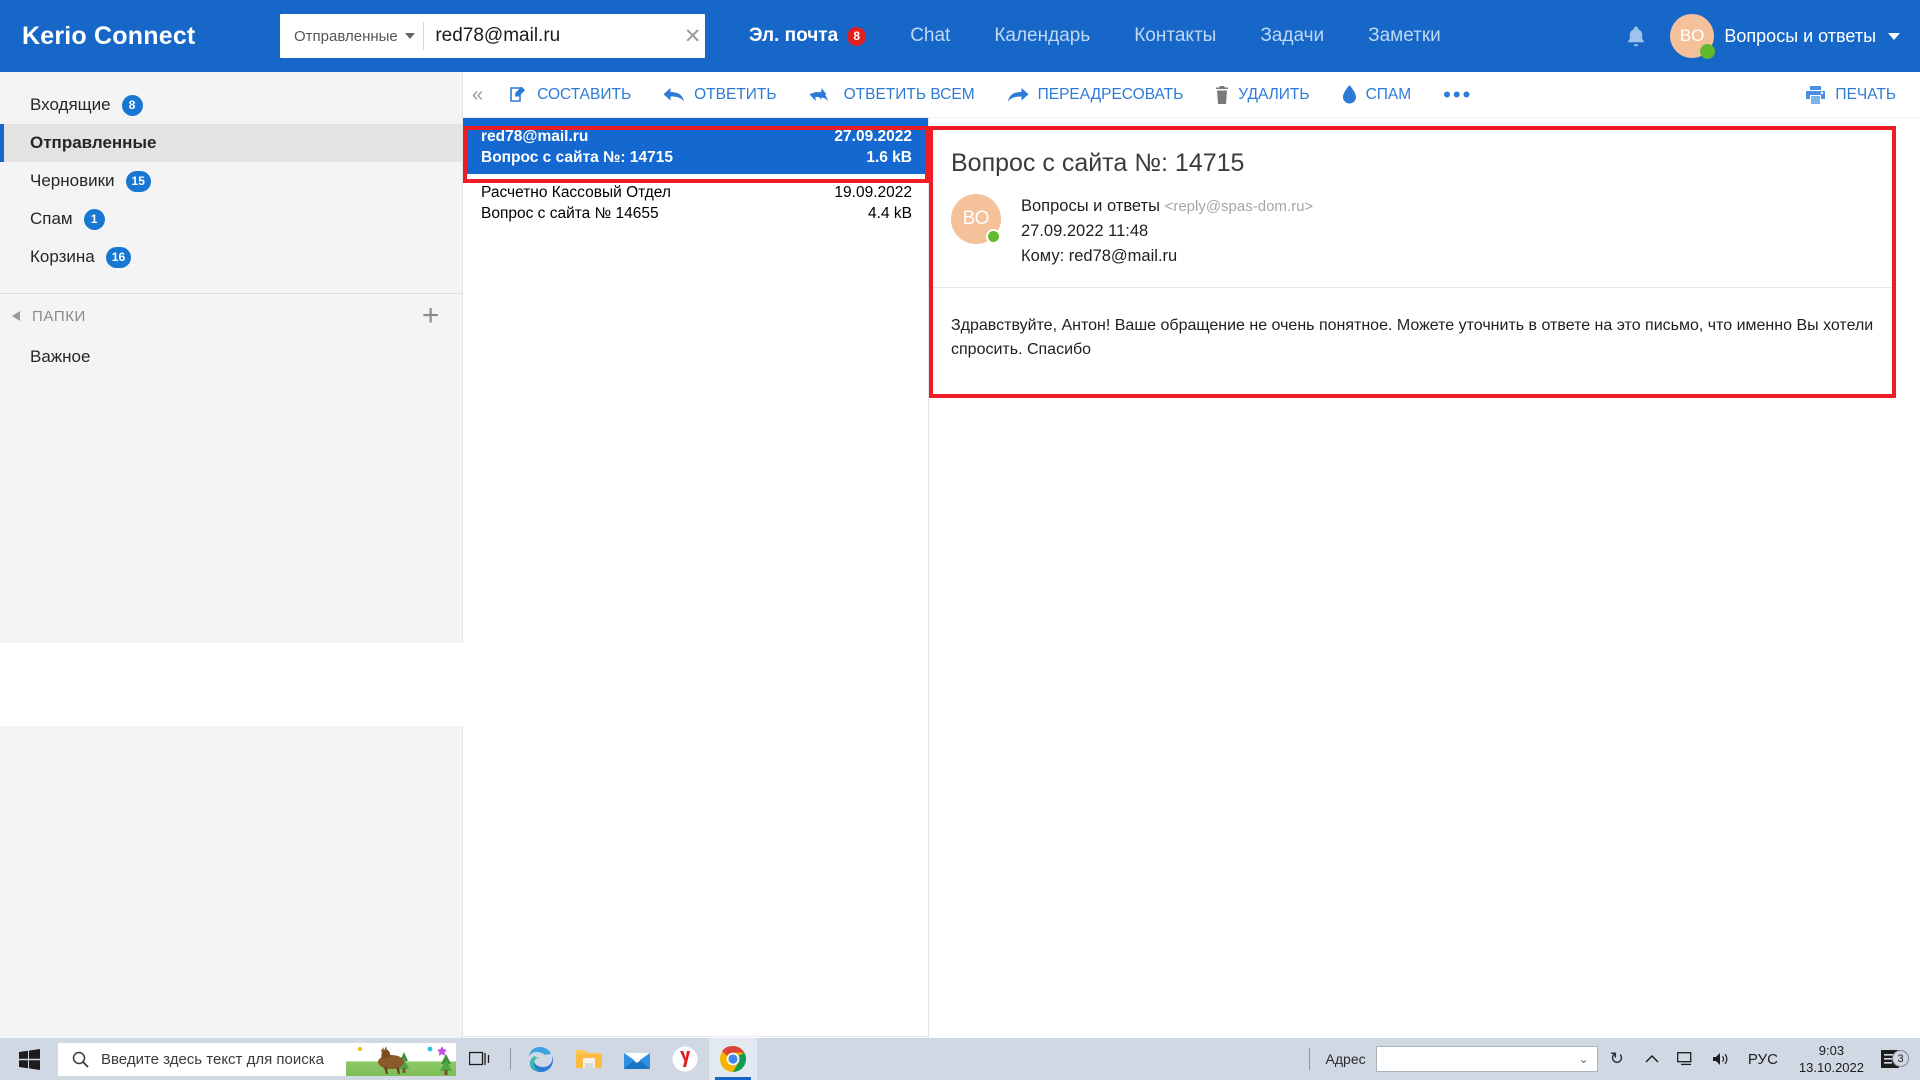 Image resolution: width=1920 pixels, height=1080 pixels. Describe the element at coordinates (51, 218) in the screenshot. I see `sidebar-item-label: Спам` at that location.